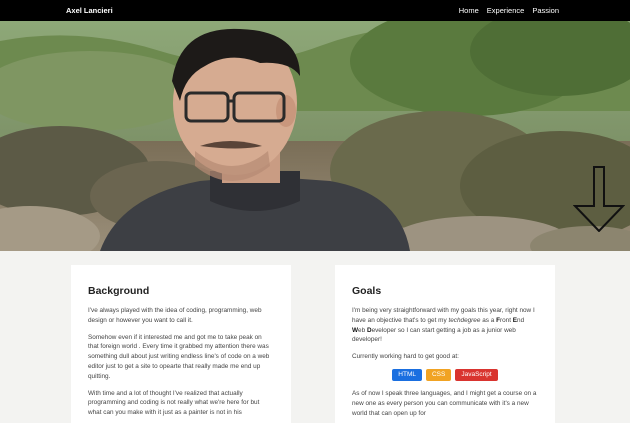  Describe the element at coordinates (362, 330) in the screenshot. I see `goals-text: eb` at that location.